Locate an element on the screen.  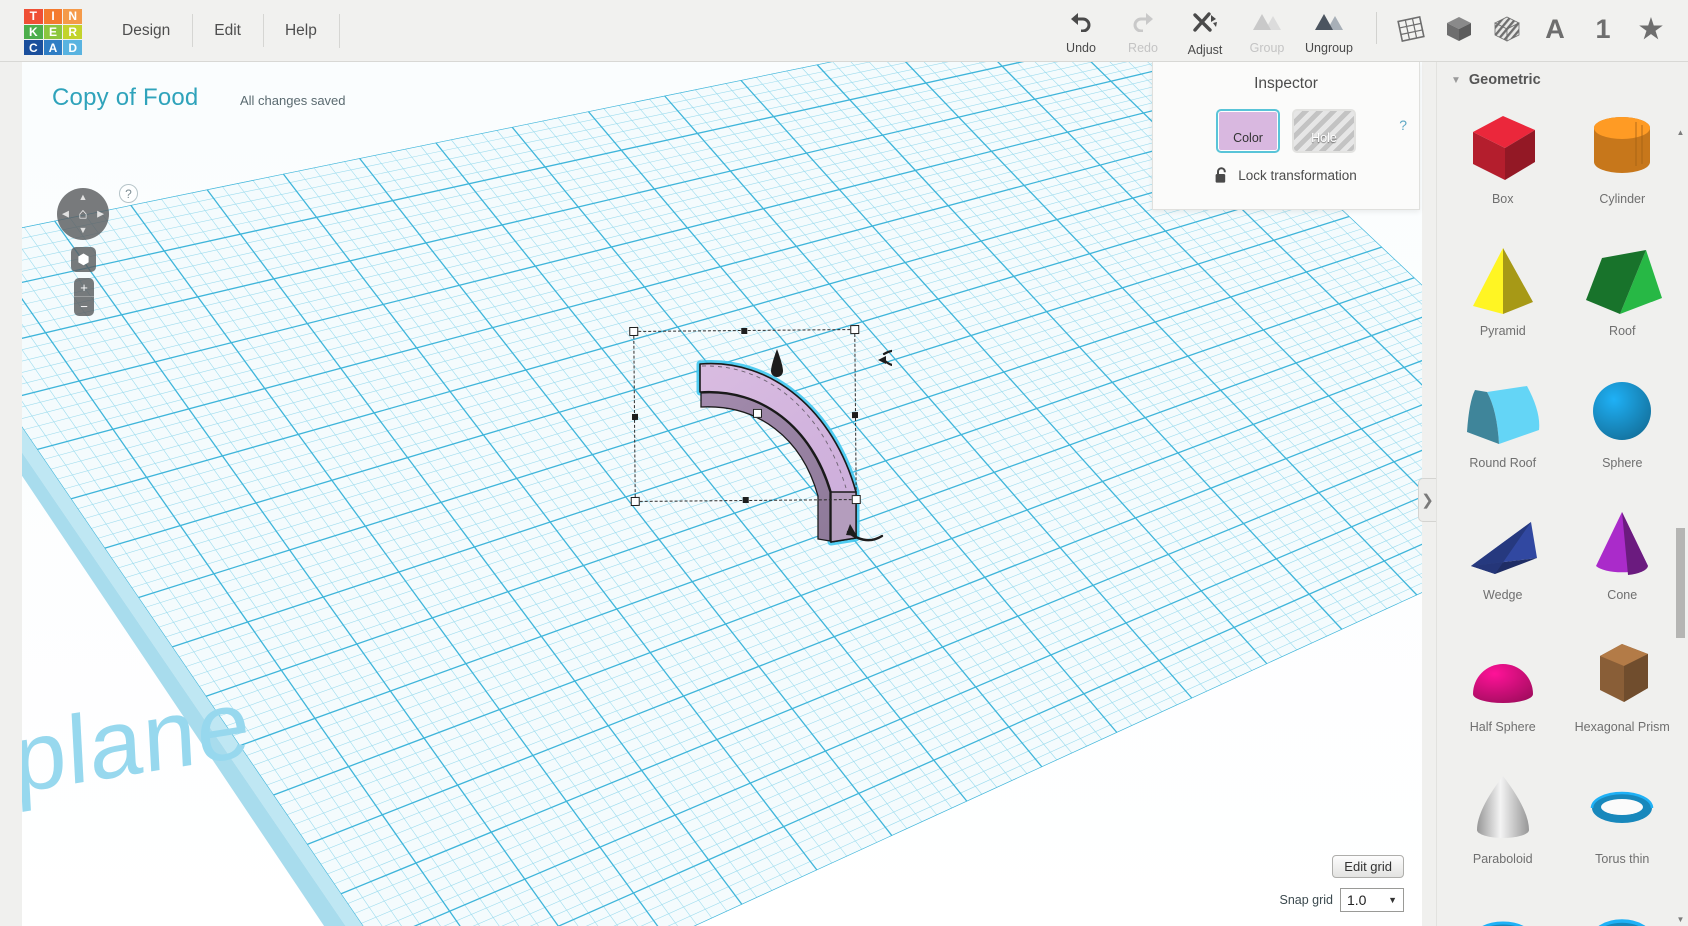
scroll-up-icon: ▲ is located at coordinates (1680, 133).